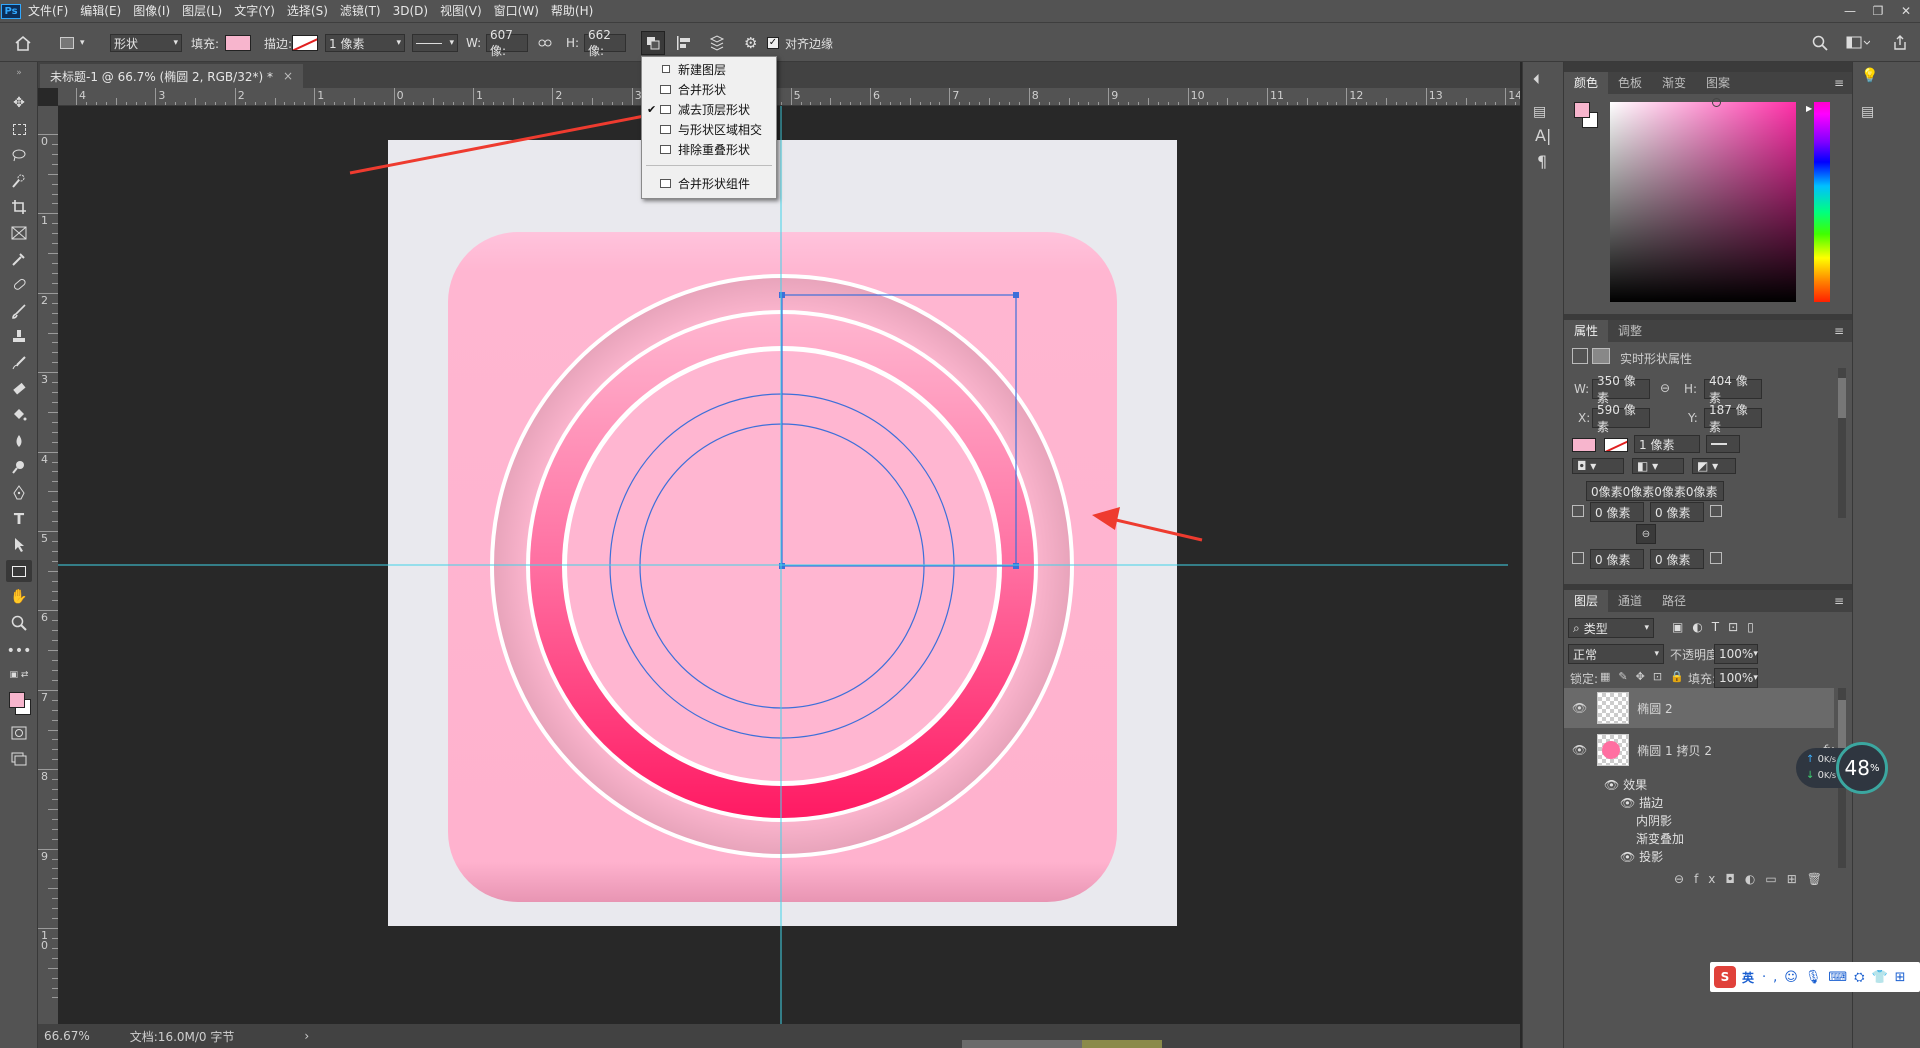  What do you see at coordinates (1725, 977) in the screenshot?
I see `sogou-logo-icon: S` at bounding box center [1725, 977].